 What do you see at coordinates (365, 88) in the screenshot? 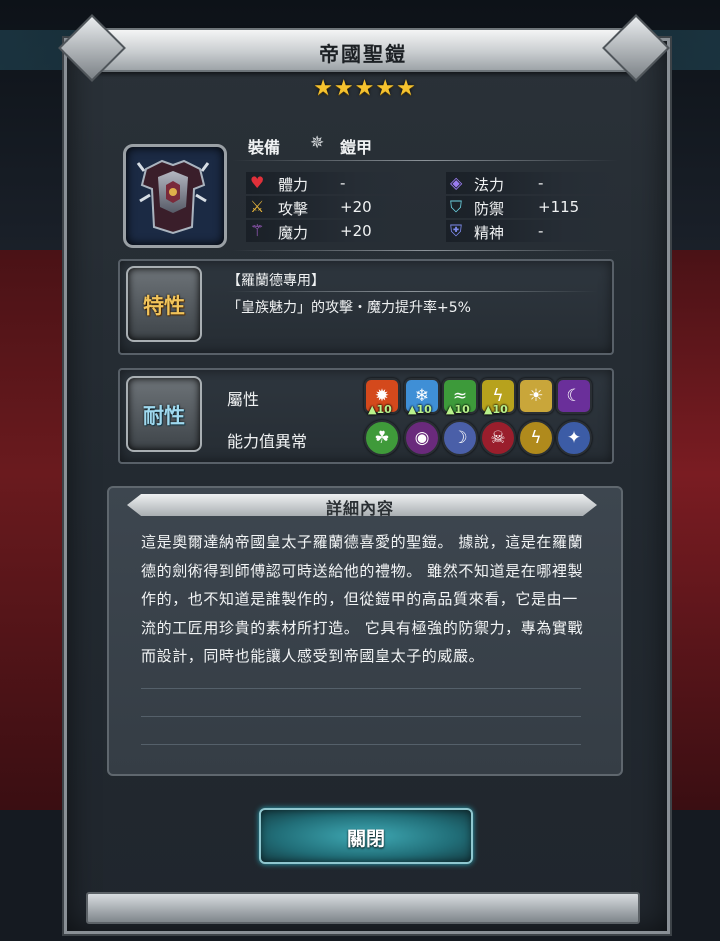
I see `rarity-stars: ★★★★★` at bounding box center [365, 88].